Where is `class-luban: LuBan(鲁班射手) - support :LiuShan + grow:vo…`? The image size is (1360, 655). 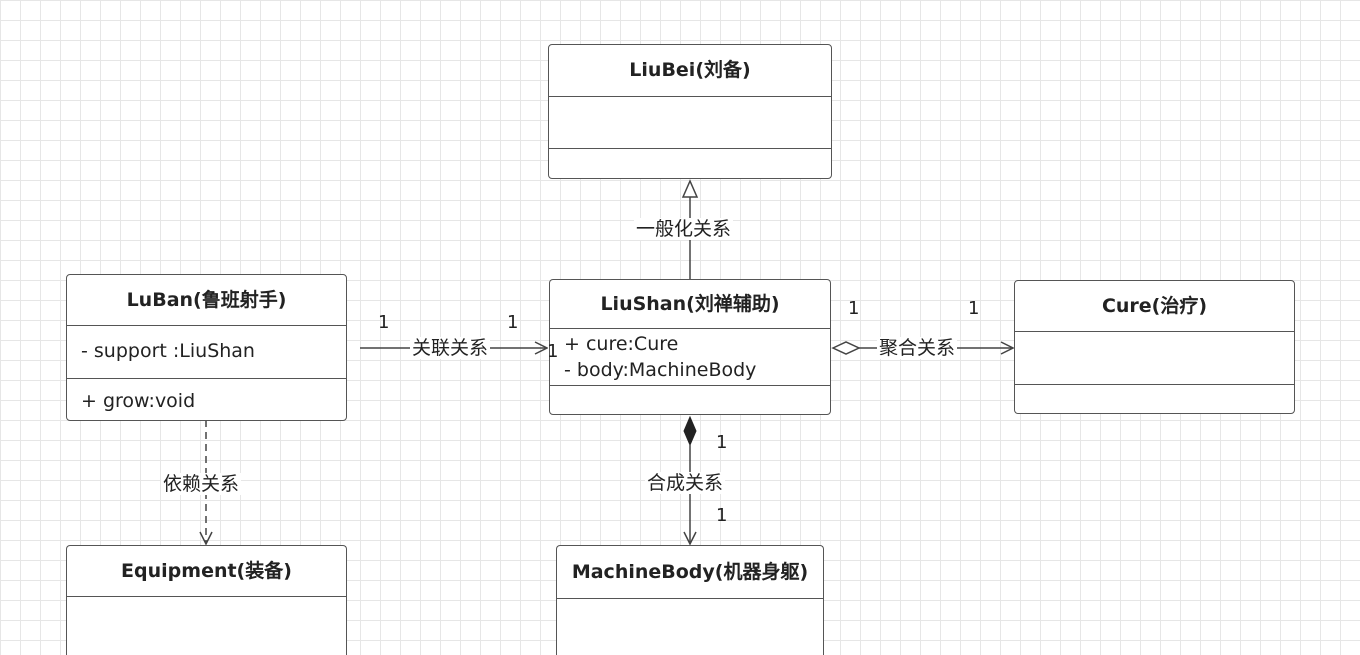
class-luban: LuBan(鲁班射手) - support :LiuShan + grow:vo… is located at coordinates (206, 347).